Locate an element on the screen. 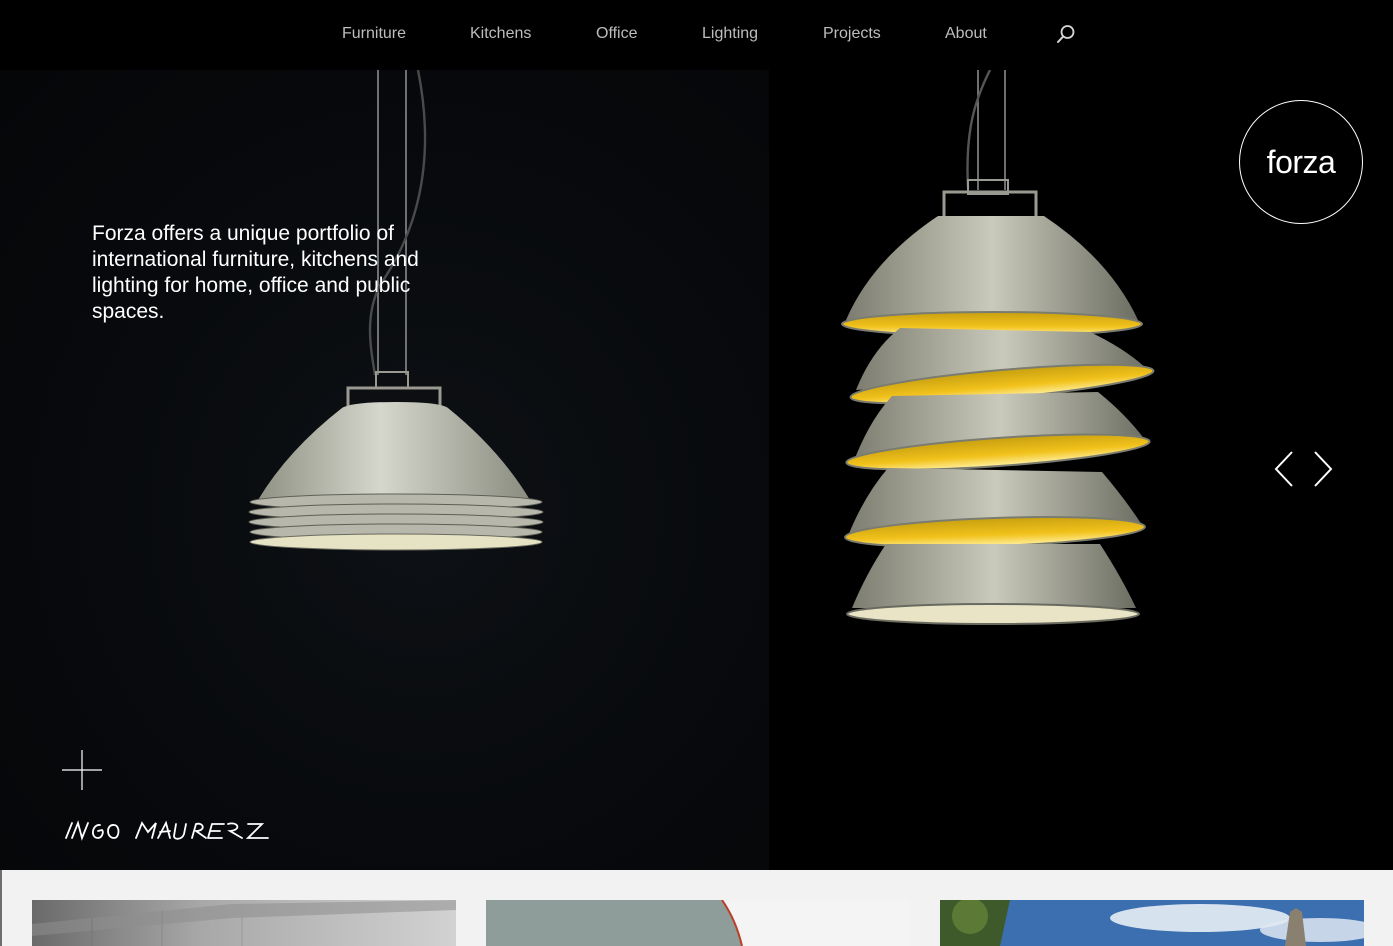 This screenshot has height=946, width=1393. search-icon is located at coordinates (1066, 34).